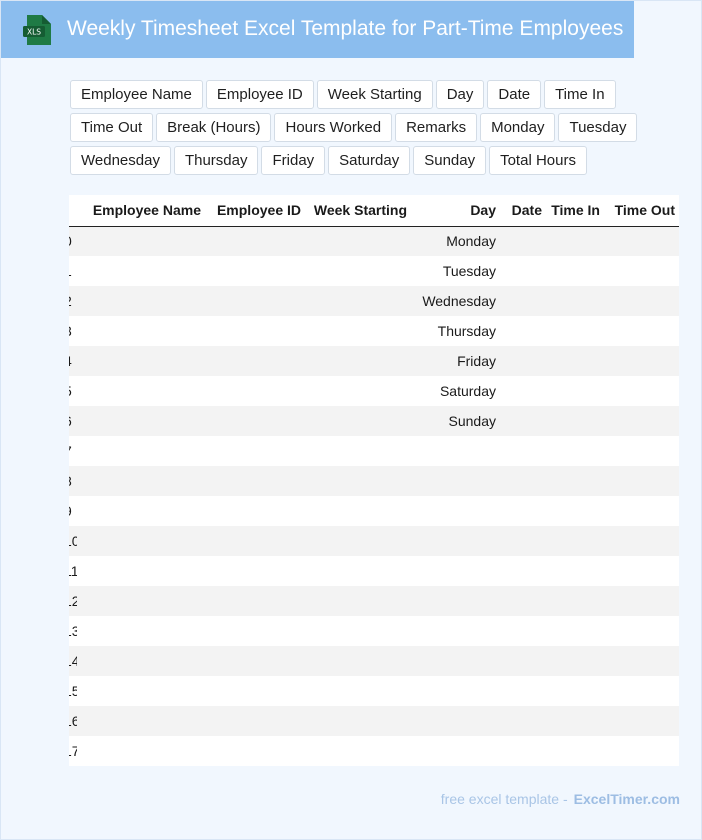  Describe the element at coordinates (73, 211) in the screenshot. I see `col-index-header` at that location.